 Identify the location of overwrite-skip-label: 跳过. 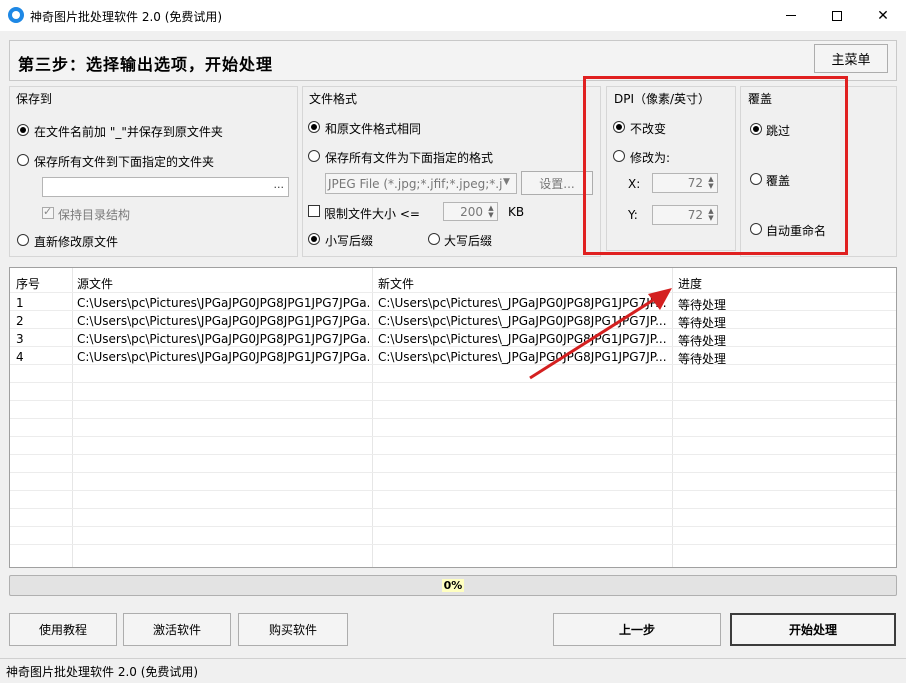
(778, 131).